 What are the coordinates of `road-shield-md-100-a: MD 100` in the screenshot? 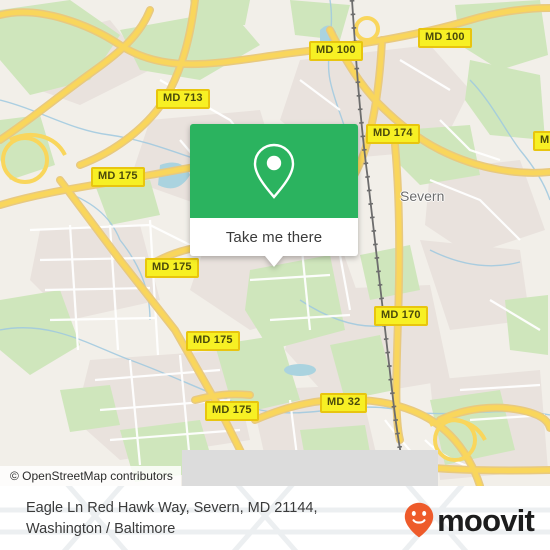 It's located at (336, 51).